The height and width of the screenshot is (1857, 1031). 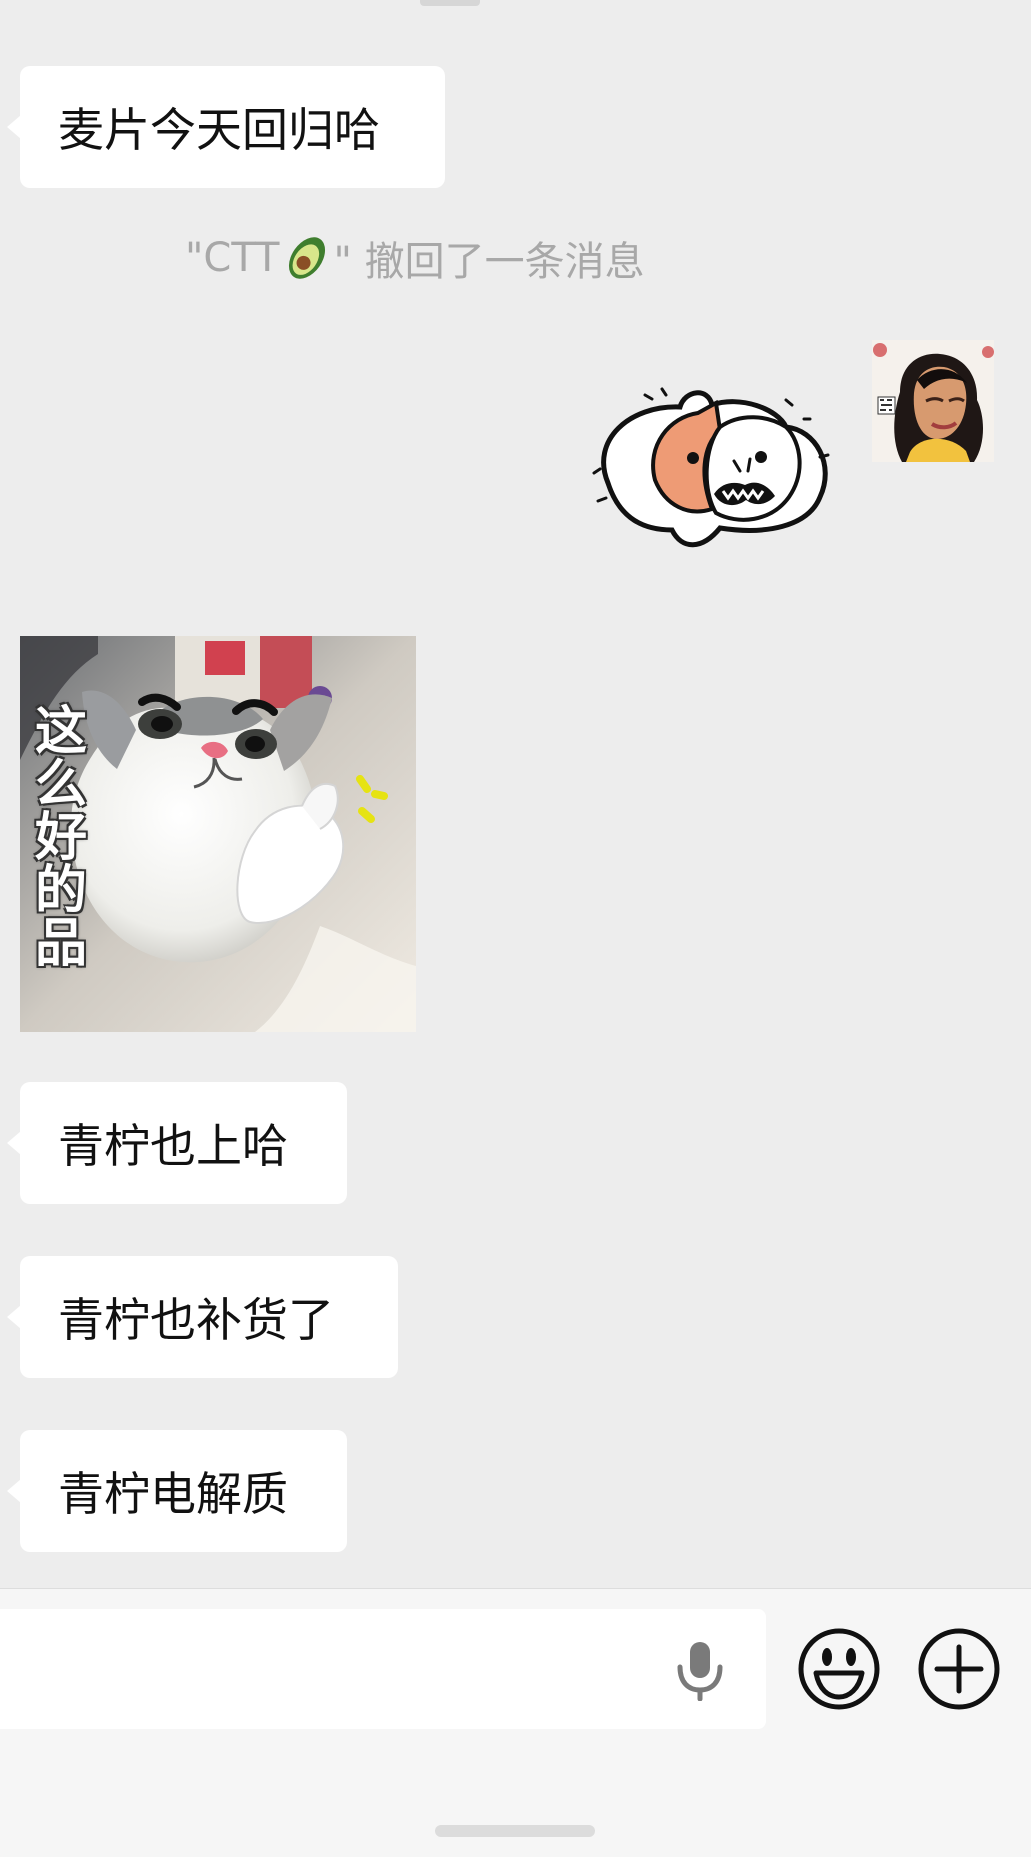 What do you see at coordinates (700, 1669) in the screenshot?
I see `microphone-icon` at bounding box center [700, 1669].